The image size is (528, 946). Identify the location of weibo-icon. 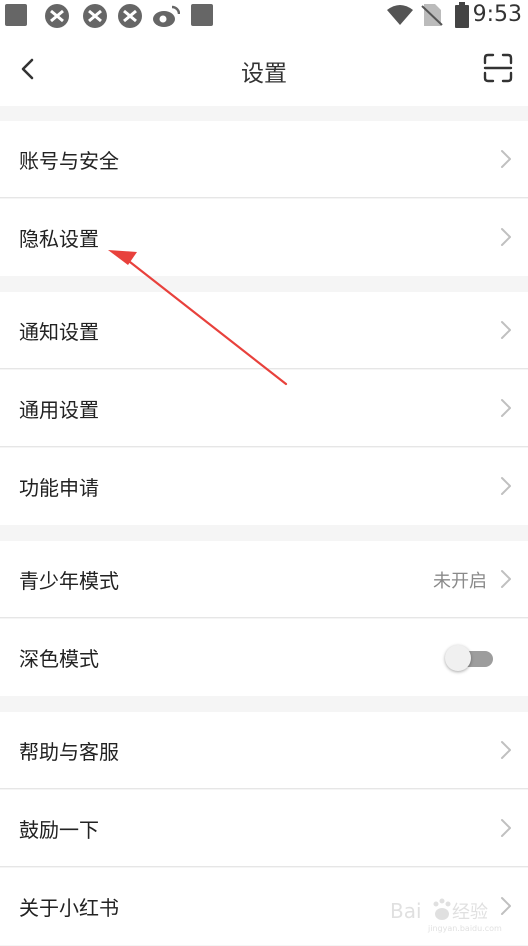
(166, 16).